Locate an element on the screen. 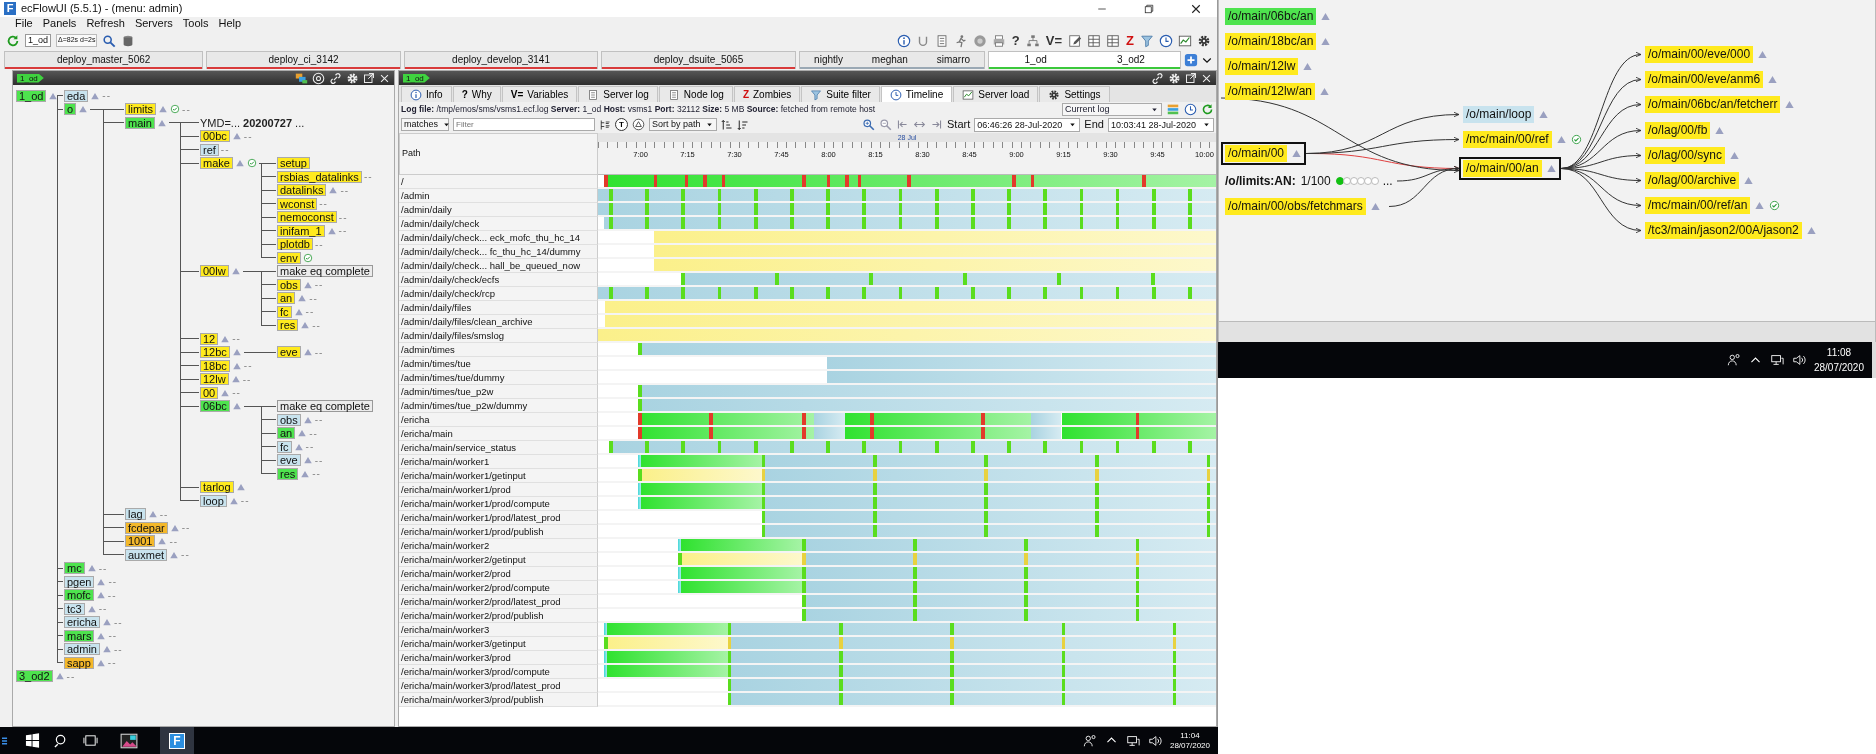 Image resolution: width=1876 pixels, height=754 pixels. graph-node: /o/lag/00/archive is located at coordinates (1700, 180).